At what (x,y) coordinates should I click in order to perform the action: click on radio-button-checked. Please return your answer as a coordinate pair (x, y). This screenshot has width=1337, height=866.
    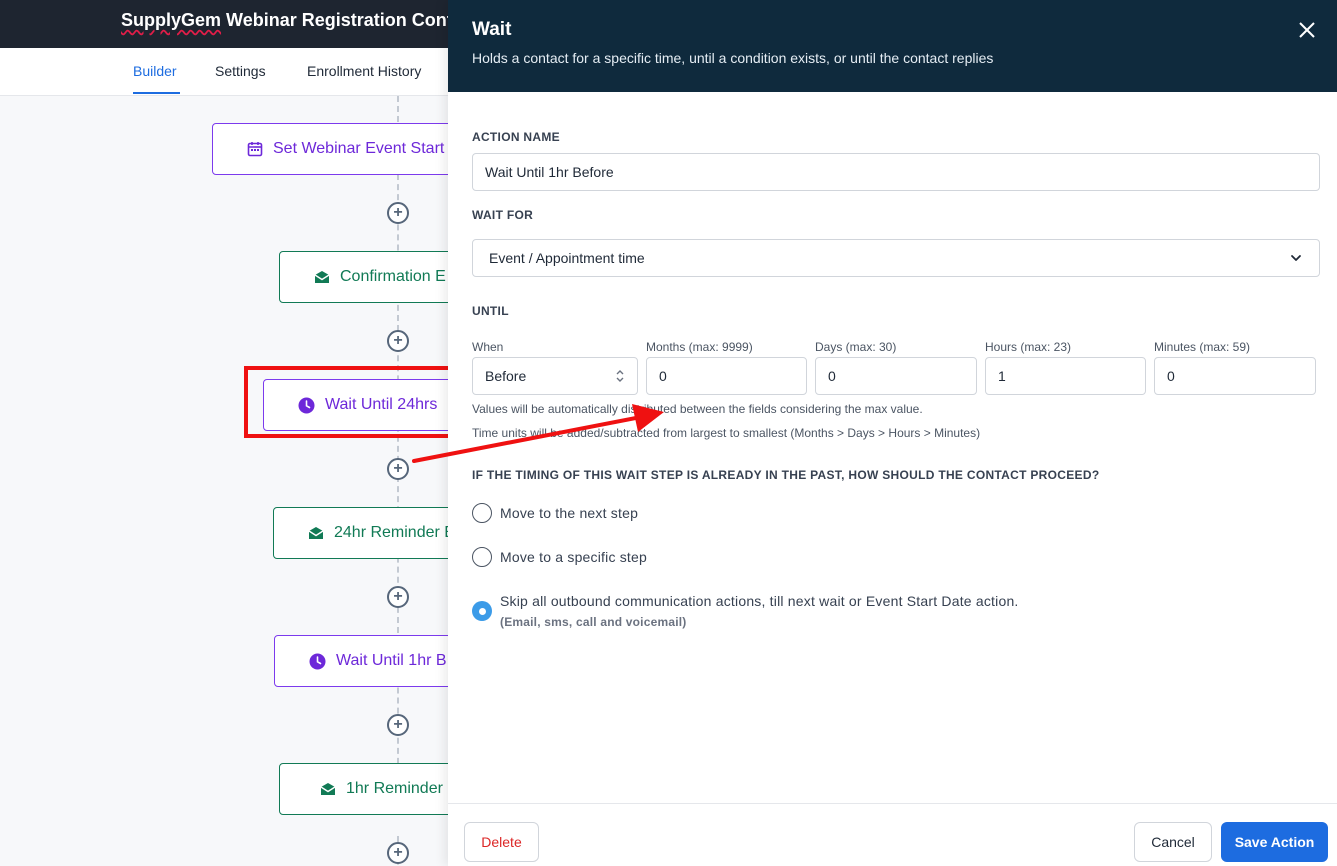
    Looking at the image, I should click on (482, 611).